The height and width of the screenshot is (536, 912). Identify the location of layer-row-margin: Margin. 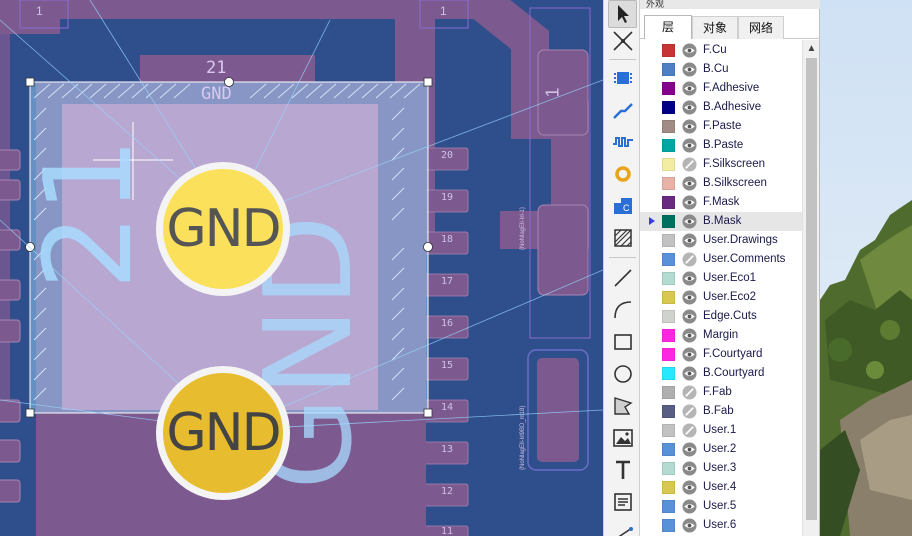
(721, 335).